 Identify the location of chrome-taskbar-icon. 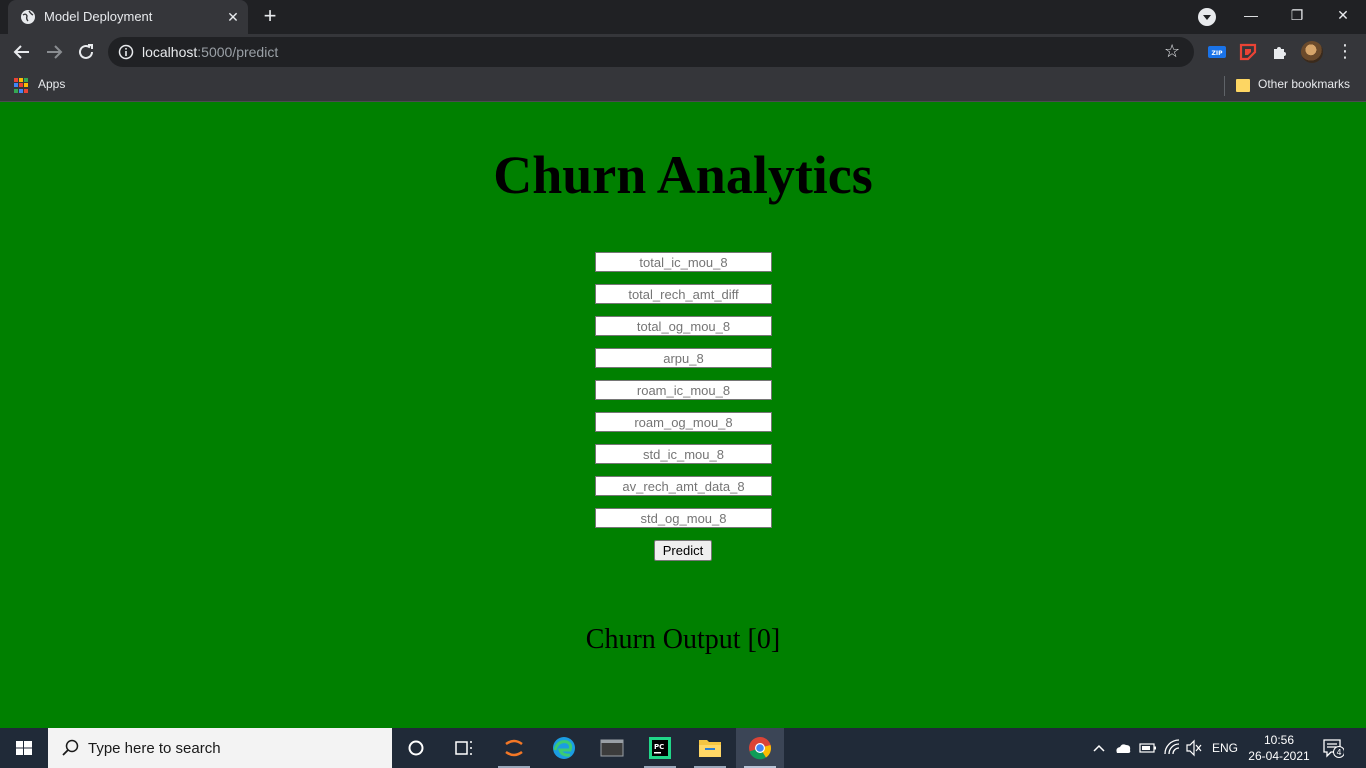
(760, 748).